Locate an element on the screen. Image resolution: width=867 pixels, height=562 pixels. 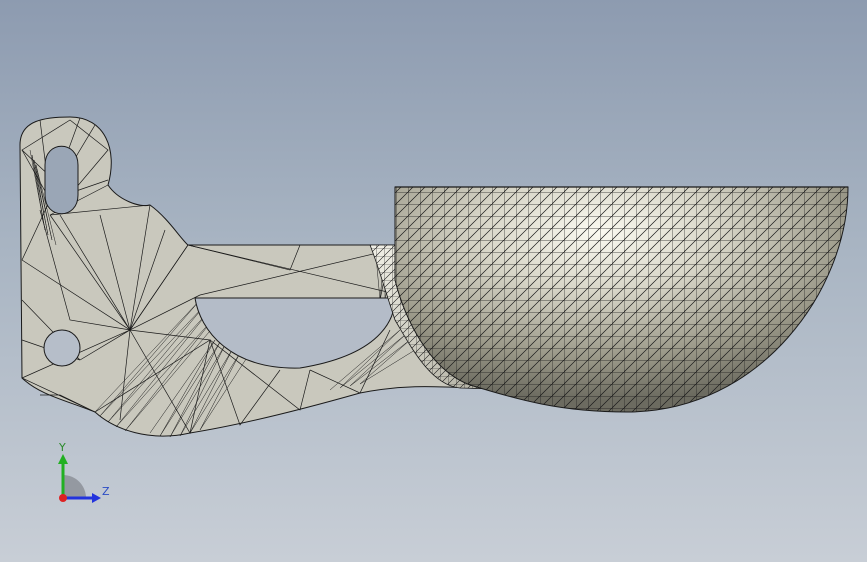
coordinate-triad: Y Z is located at coordinates (83, 475).